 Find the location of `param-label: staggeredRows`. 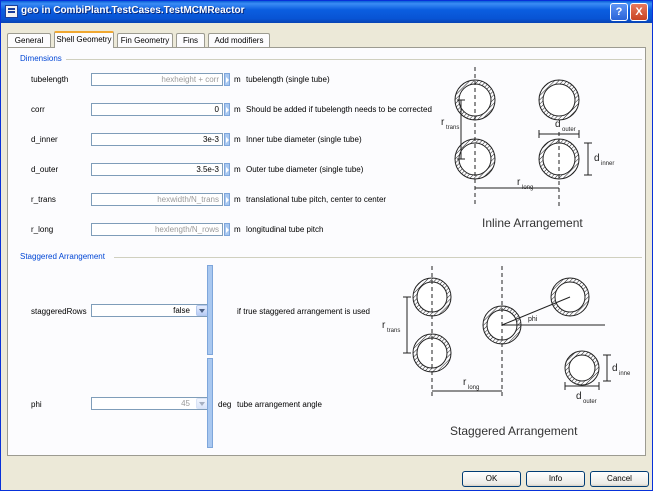

param-label: staggeredRows is located at coordinates (59, 311).